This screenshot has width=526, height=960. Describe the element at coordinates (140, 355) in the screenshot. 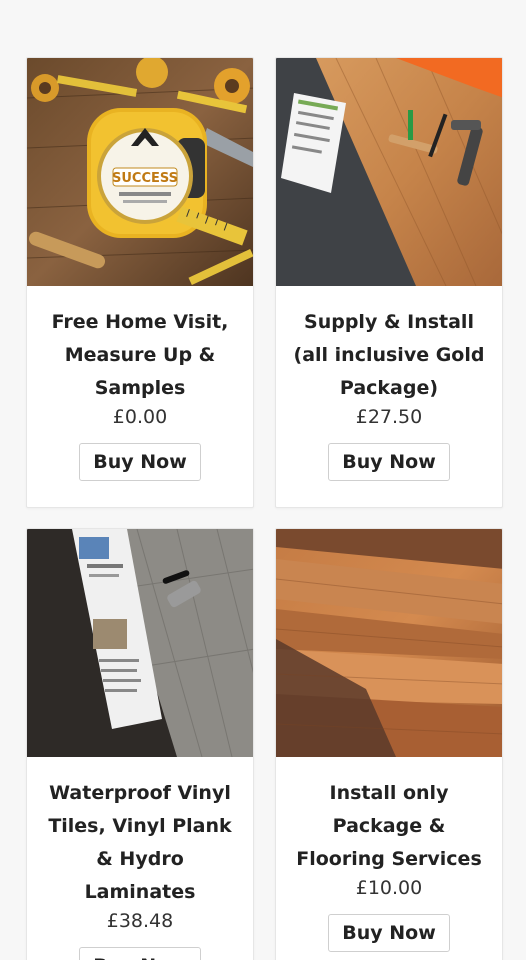

I see `product-title: Free Home Visit, Measure Up & Samples` at that location.